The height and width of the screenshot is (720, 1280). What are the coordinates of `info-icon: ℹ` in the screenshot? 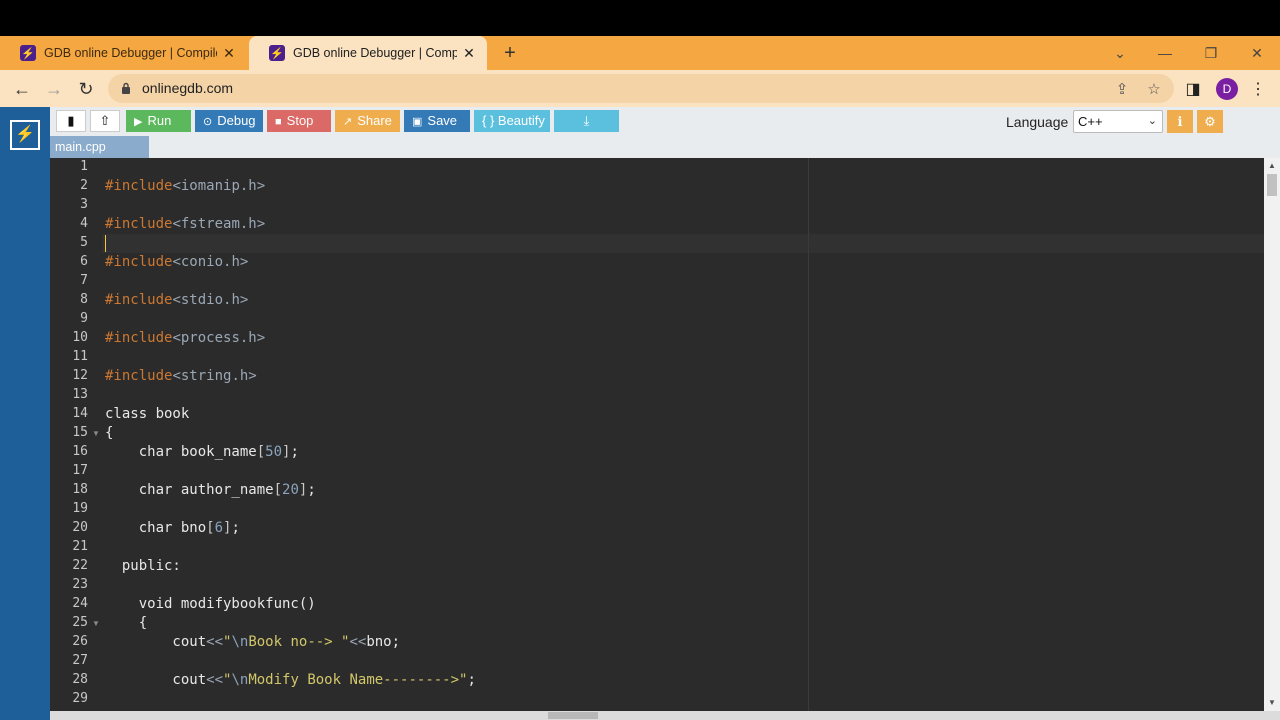 It's located at (1180, 121).